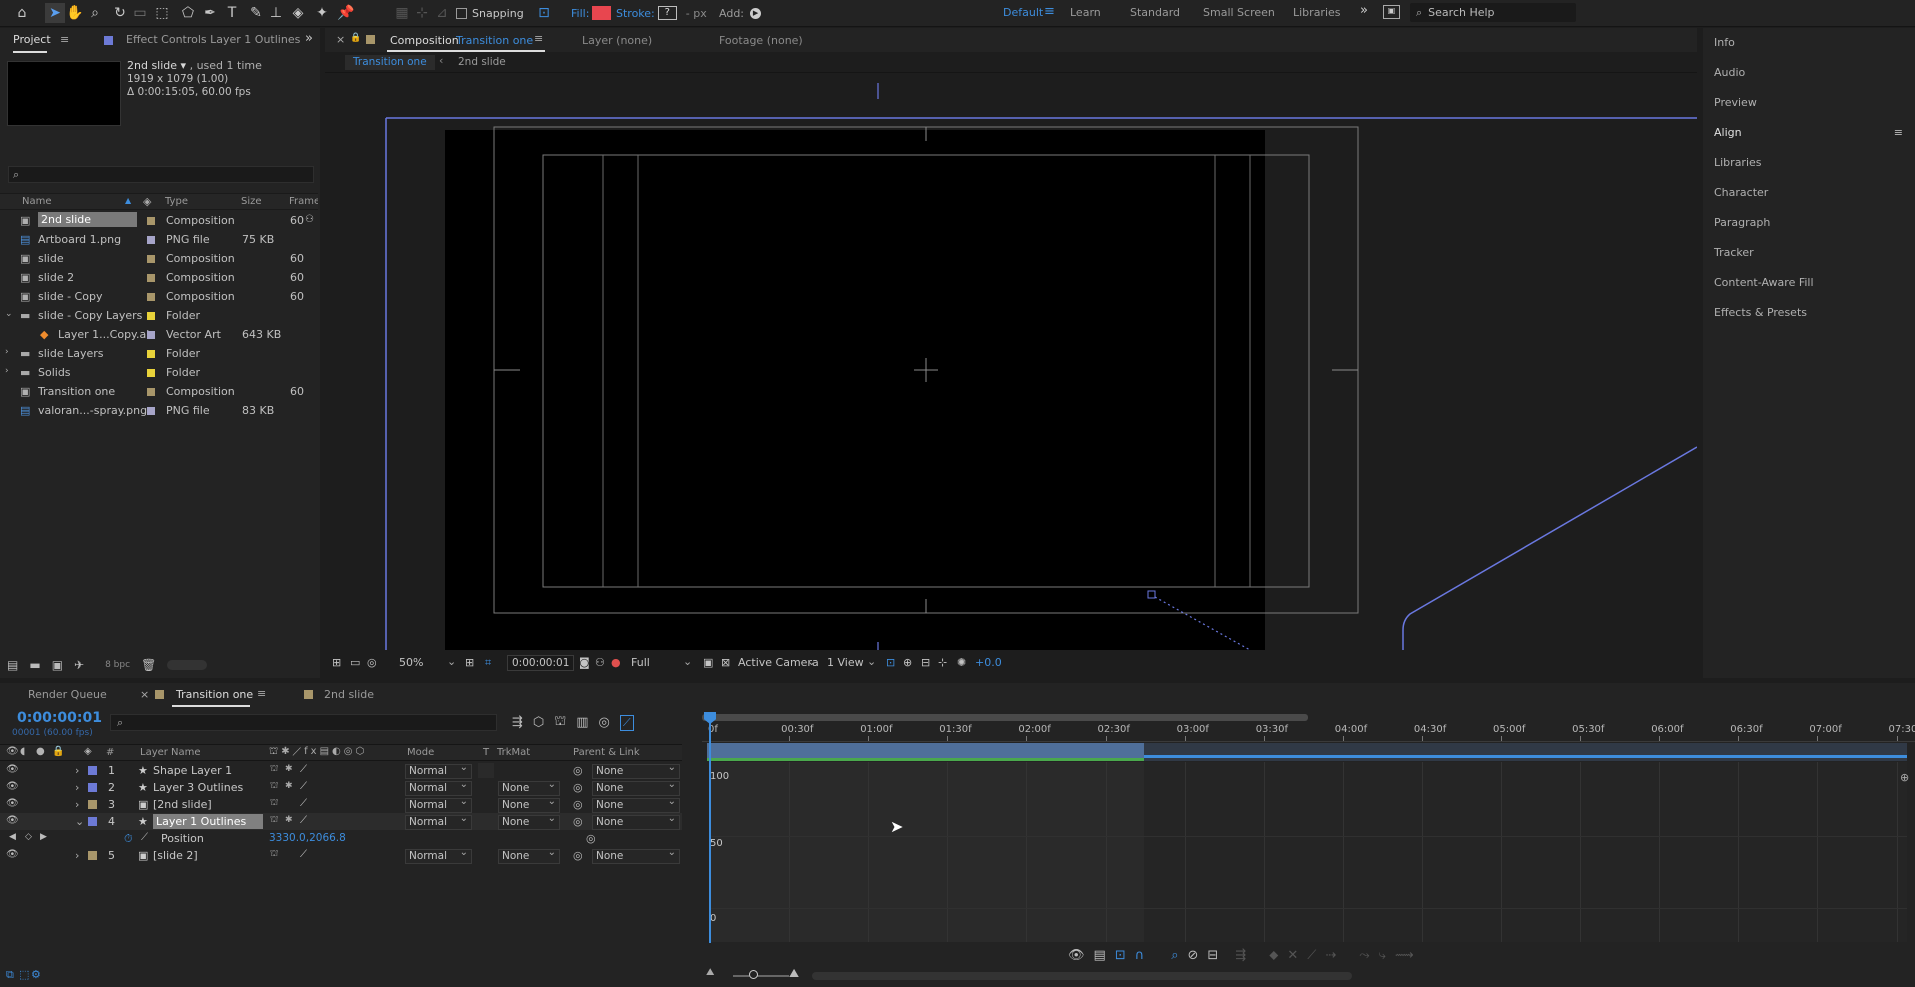 The image size is (1915, 987). Describe the element at coordinates (422, 13) in the screenshot. I see `world-axis-icon: ⊹` at that location.